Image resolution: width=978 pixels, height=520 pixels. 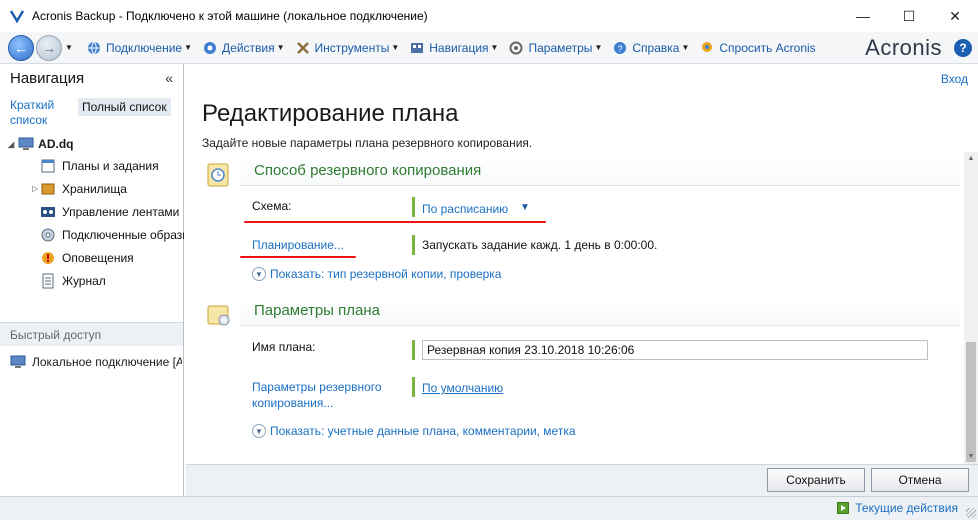 What do you see at coordinates (971, 159) in the screenshot?
I see `scroll-up-icon: ▲` at bounding box center [971, 159].